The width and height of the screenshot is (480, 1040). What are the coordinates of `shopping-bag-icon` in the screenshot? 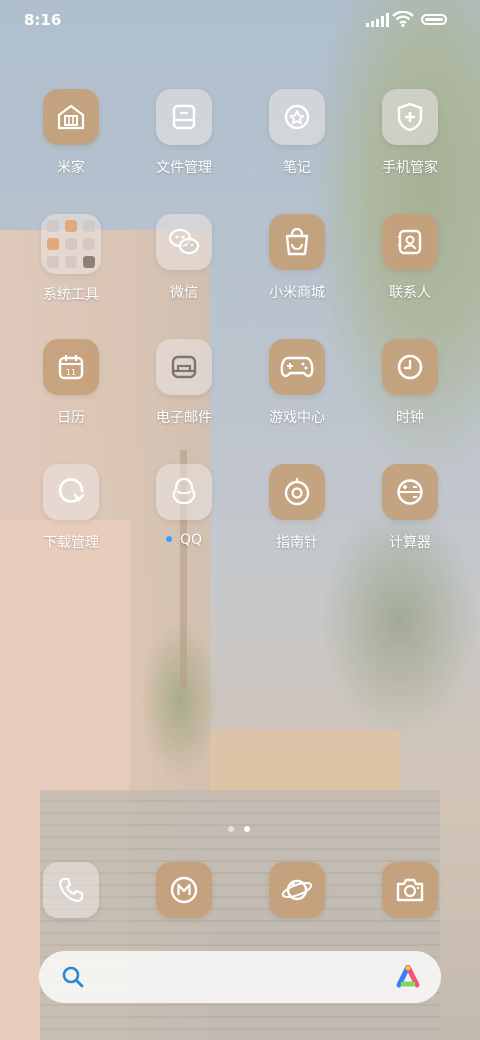 It's located at (297, 242).